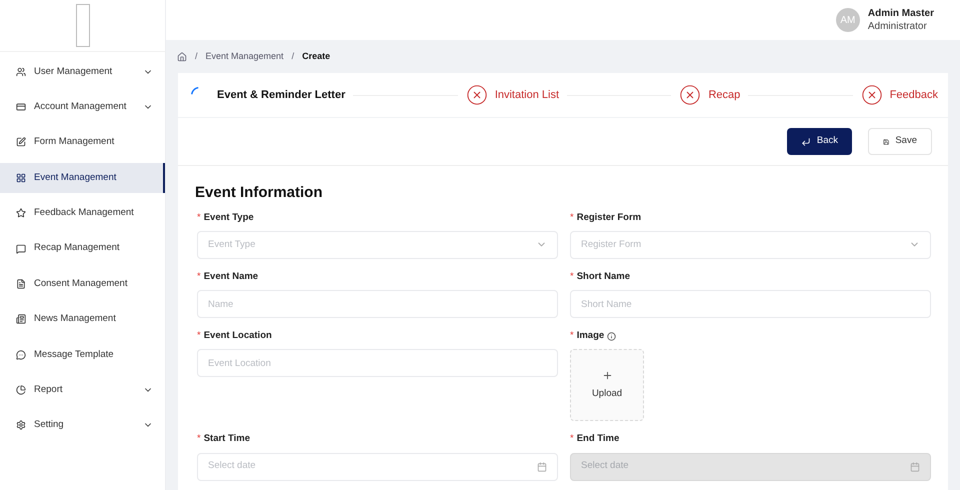 Image resolution: width=960 pixels, height=490 pixels. What do you see at coordinates (195, 91) in the screenshot?
I see `spinner-icon` at bounding box center [195, 91].